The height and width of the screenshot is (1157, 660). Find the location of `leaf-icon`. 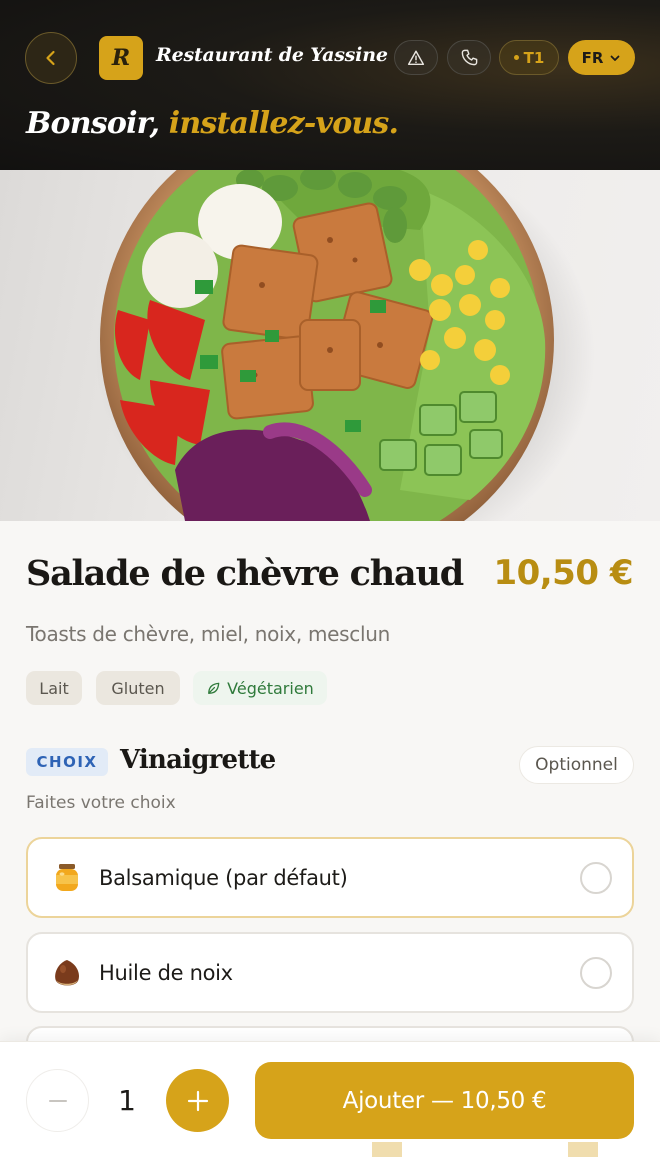

leaf-icon is located at coordinates (214, 688).